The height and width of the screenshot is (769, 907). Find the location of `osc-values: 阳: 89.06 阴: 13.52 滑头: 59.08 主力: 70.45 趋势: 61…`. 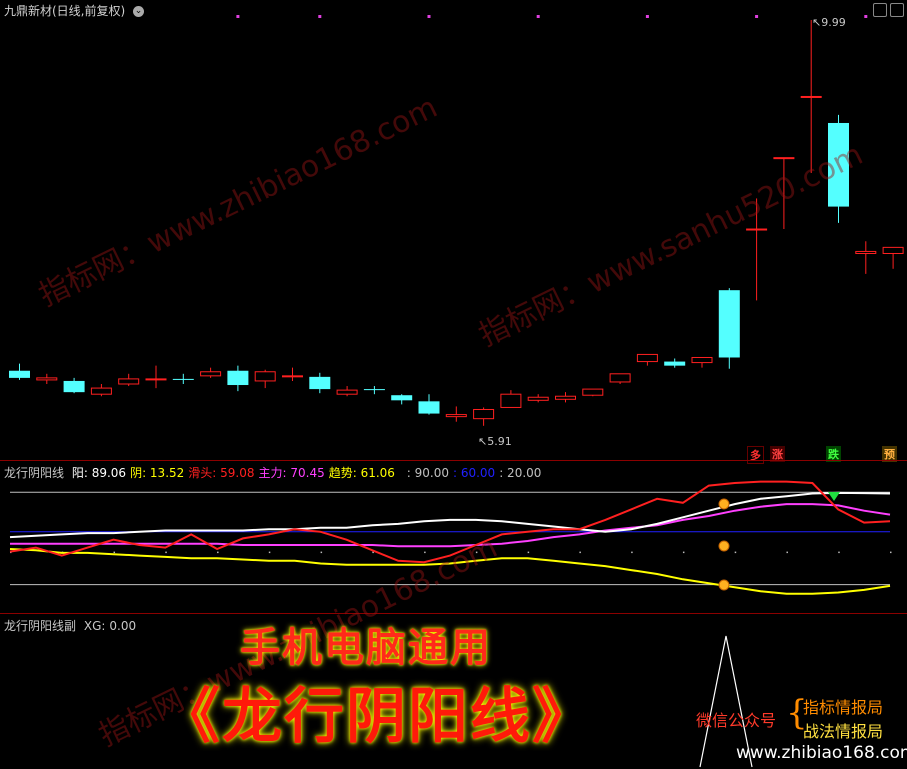

osc-values: 阳: 89.06 阴: 13.52 滑头: 59.08 主力: 70.45 趋势: 61… is located at coordinates (235, 473).